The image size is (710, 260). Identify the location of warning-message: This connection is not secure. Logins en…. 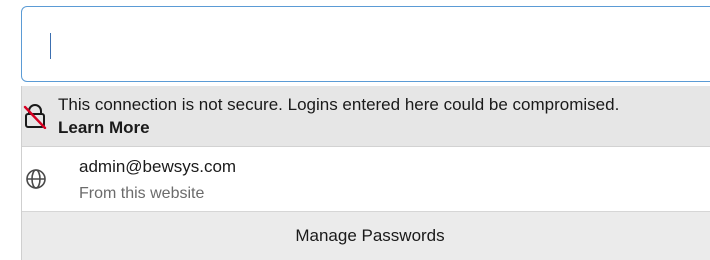
(358, 116).